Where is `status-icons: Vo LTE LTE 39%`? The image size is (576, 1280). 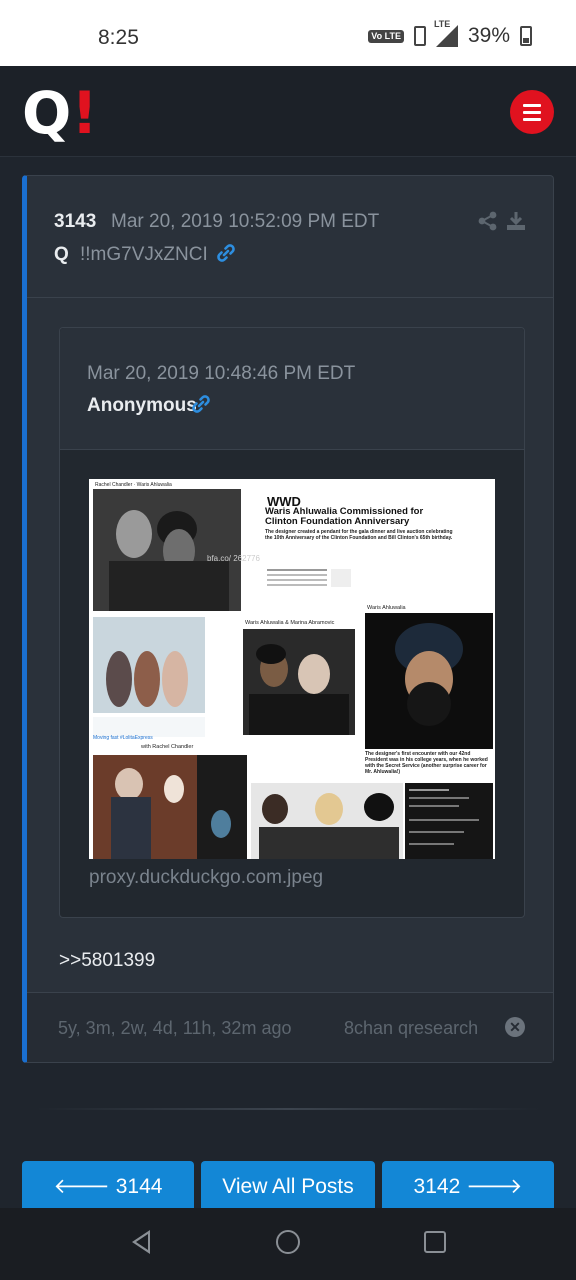
status-icons: Vo LTE LTE 39% is located at coordinates (450, 33).